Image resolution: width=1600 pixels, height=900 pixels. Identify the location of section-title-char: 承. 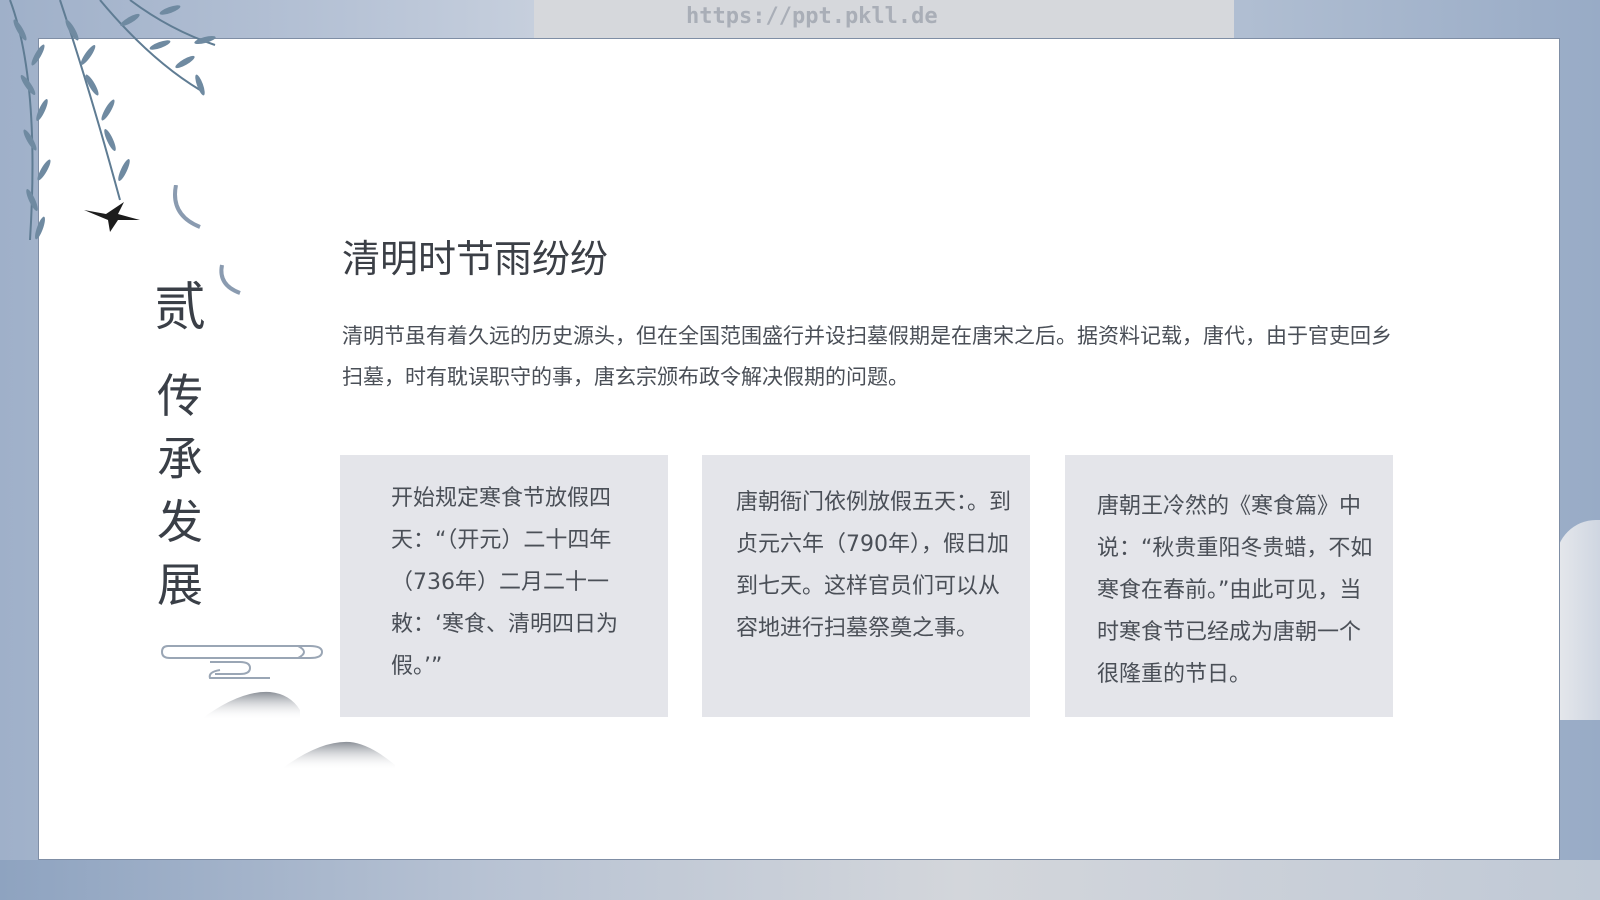
(180, 459).